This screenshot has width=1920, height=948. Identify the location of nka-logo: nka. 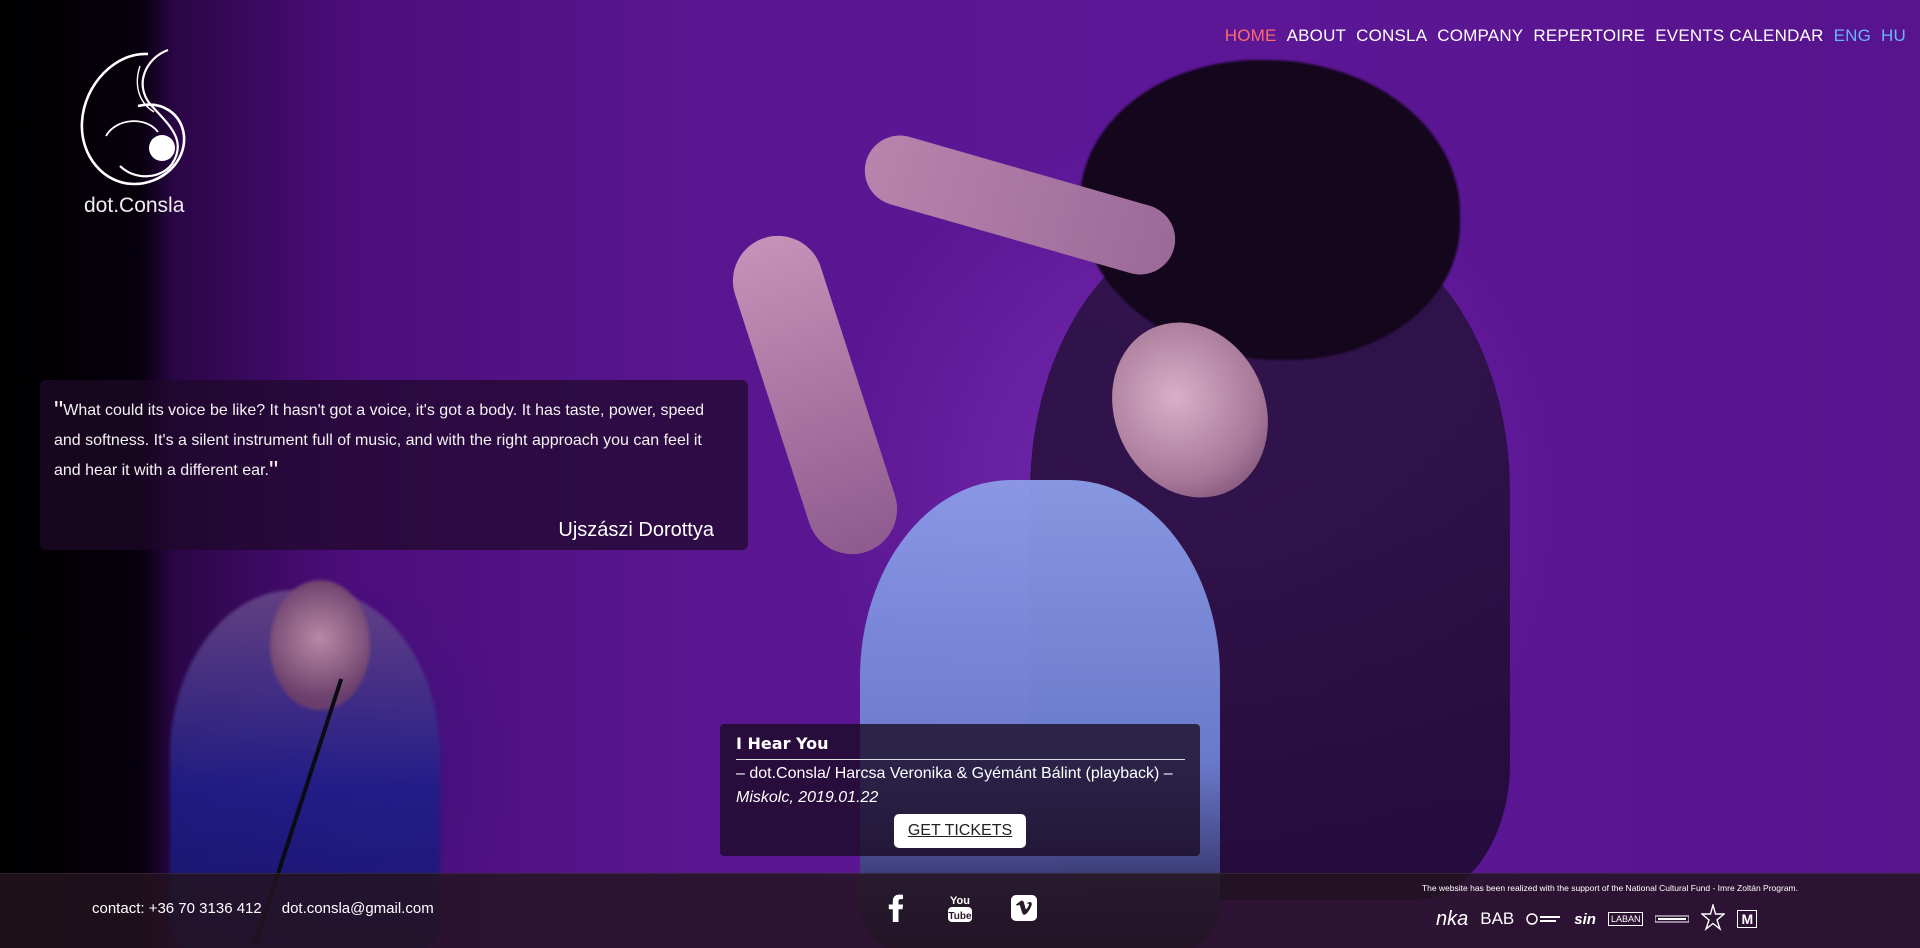
(1452, 918).